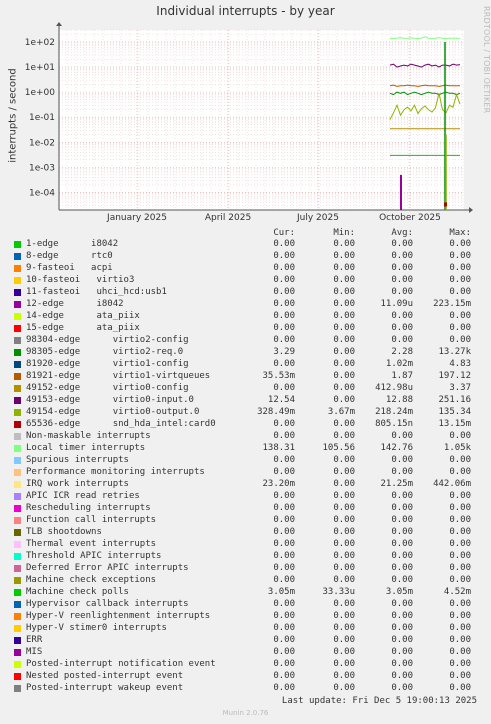 The height and width of the screenshot is (724, 491). What do you see at coordinates (245, 581) in the screenshot?
I see `legend-row: Machine check exceptions 0.00 0.00 0.00 0.00` at bounding box center [245, 581].